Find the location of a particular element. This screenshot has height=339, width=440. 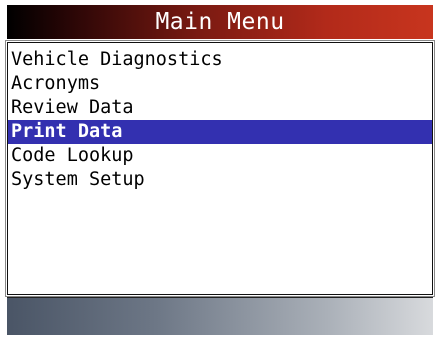

menu-item-code-lookup: Code Lookup is located at coordinates (220, 156).